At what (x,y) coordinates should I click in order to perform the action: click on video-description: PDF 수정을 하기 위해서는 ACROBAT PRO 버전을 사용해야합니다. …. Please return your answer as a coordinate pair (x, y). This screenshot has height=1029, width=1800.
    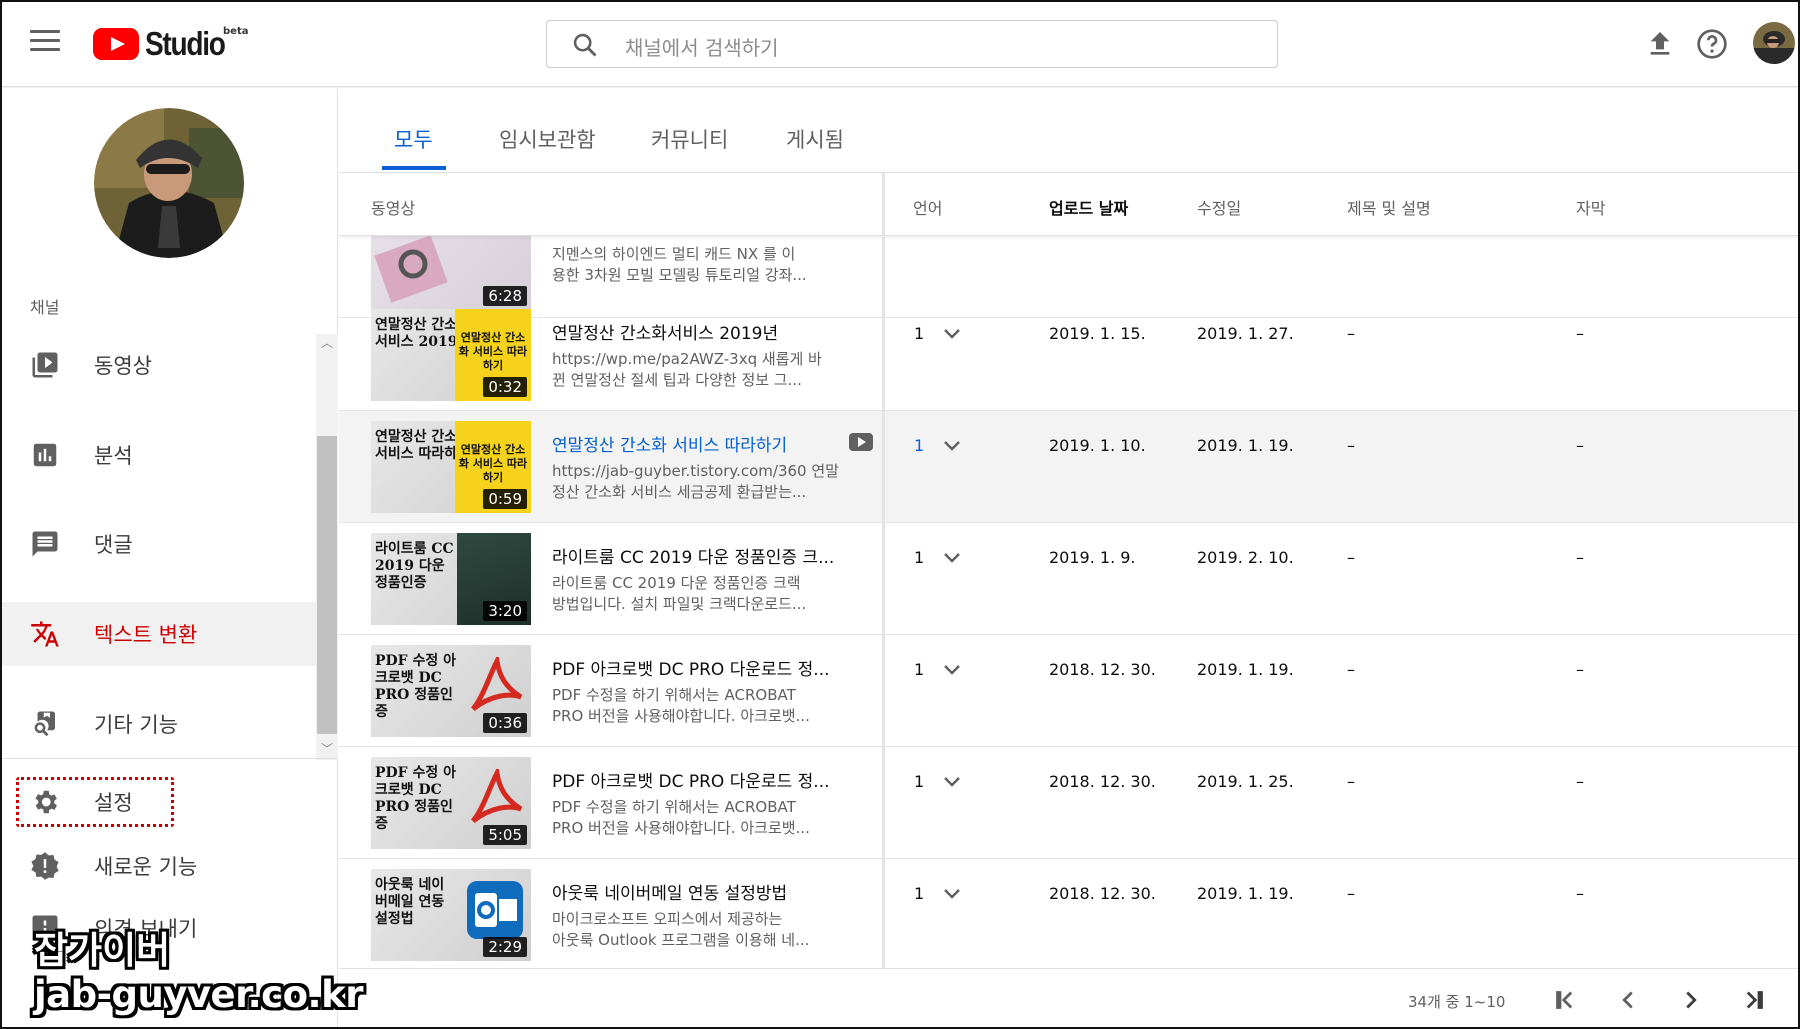
    Looking at the image, I should click on (697, 706).